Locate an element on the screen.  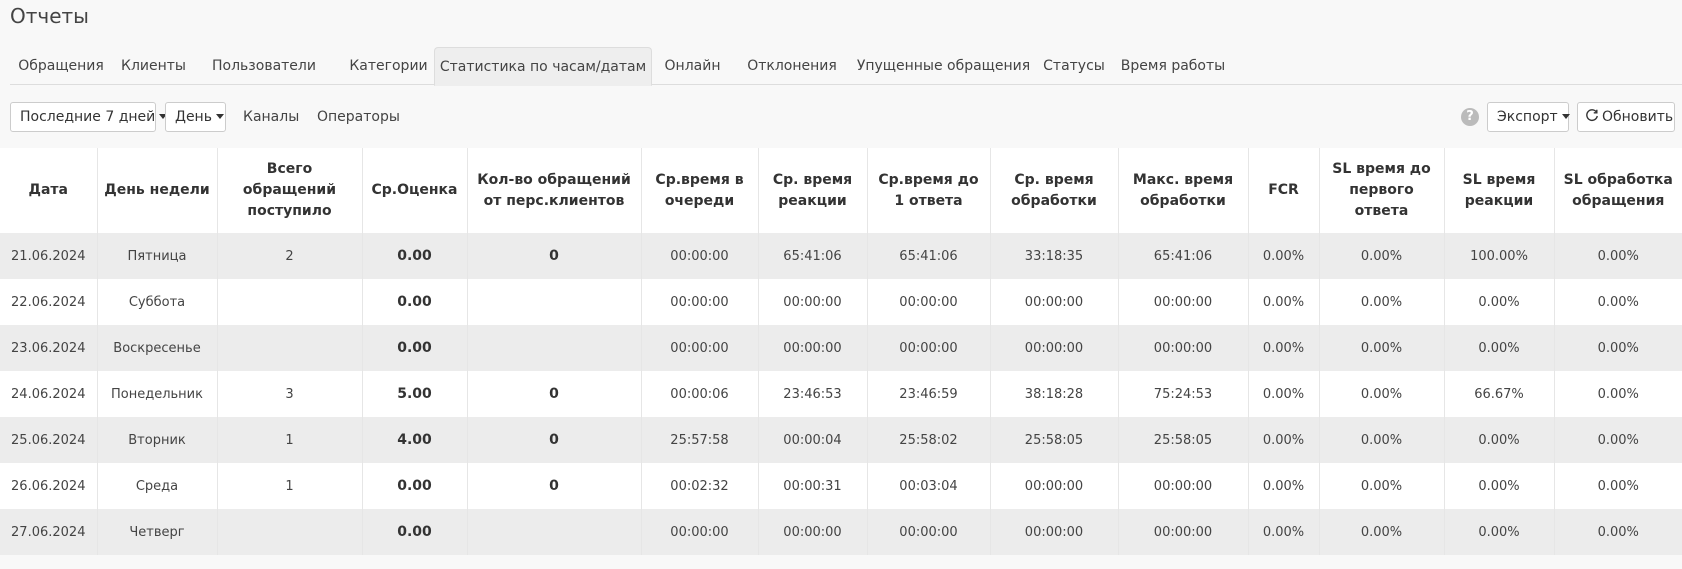
tab-statuses: Статусы is located at coordinates (1074, 66).